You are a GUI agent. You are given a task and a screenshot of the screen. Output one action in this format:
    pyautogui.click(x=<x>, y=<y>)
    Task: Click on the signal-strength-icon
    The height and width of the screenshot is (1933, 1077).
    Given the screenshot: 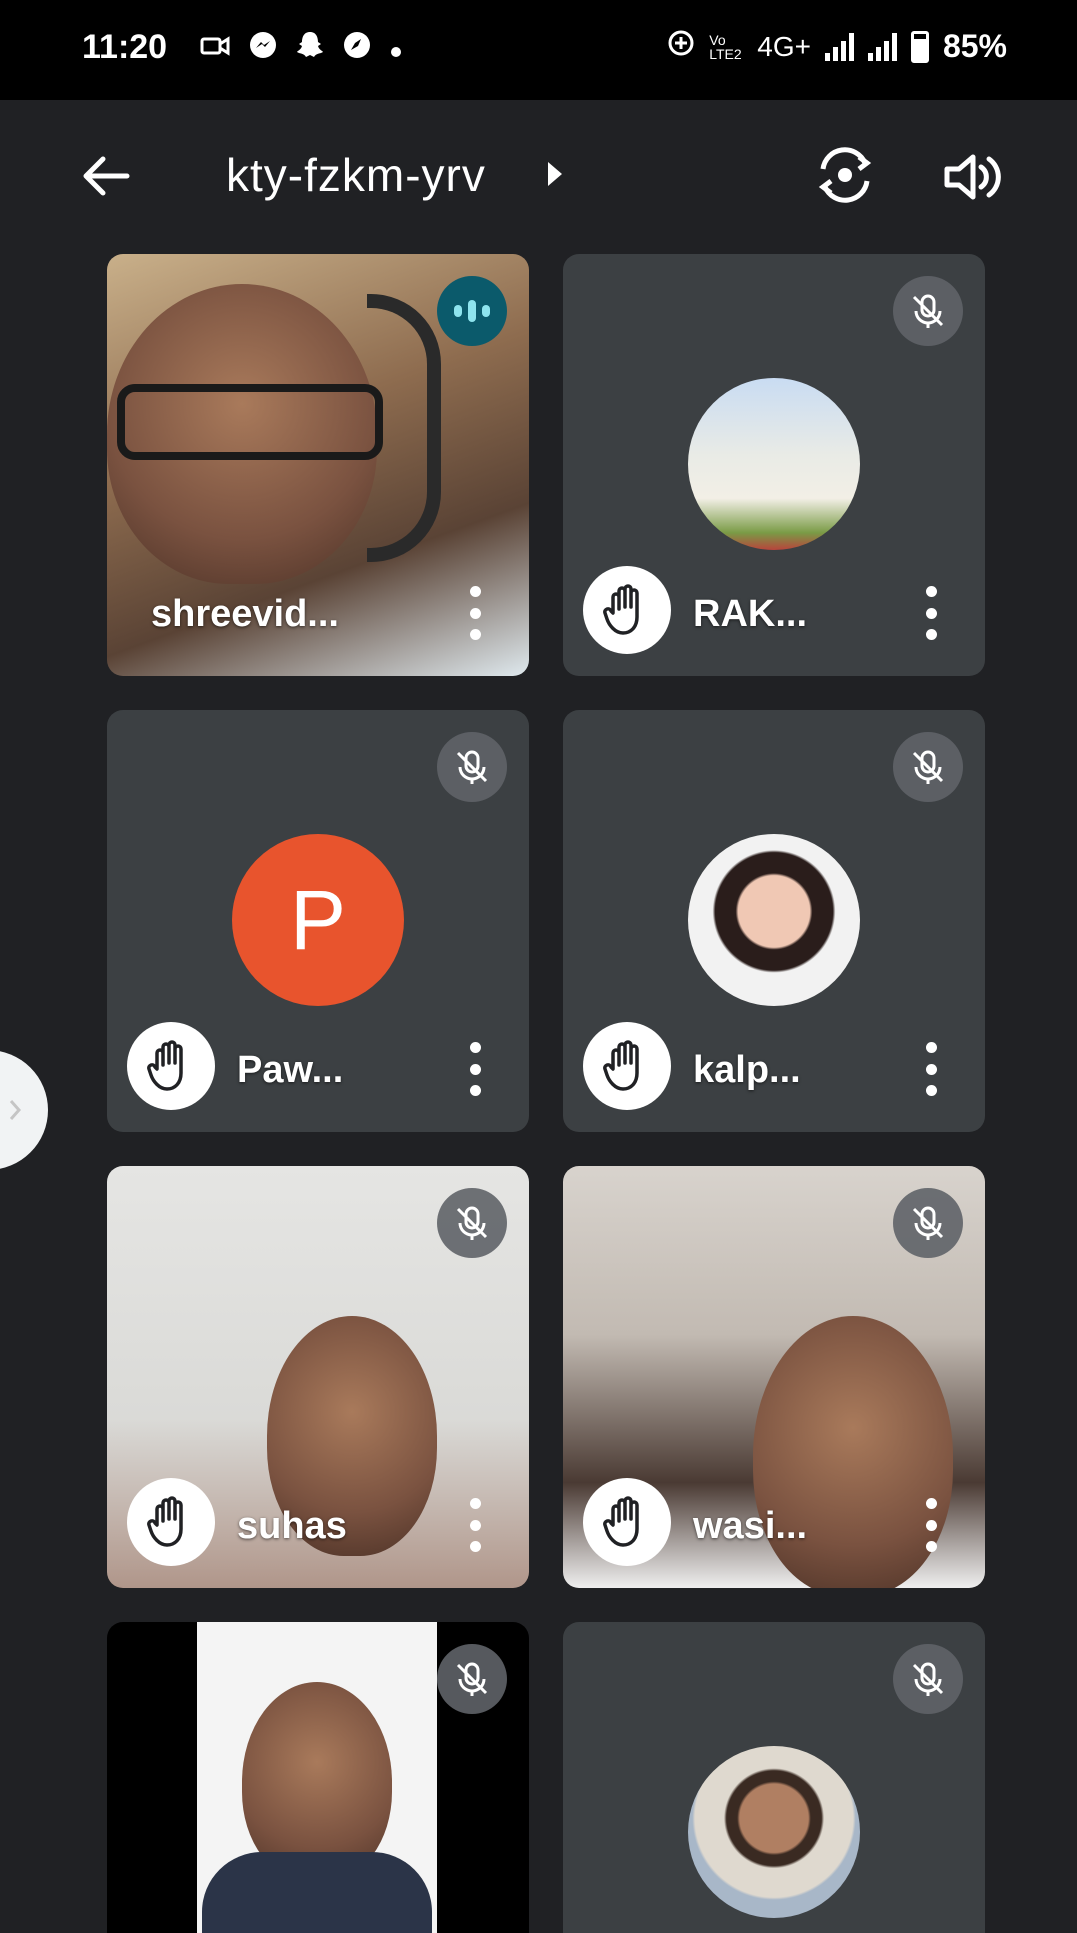 What is the action you would take?
    pyautogui.click(x=839, y=46)
    